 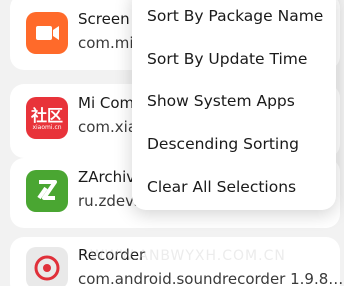 I want to click on recorder-icon, so click(x=47, y=266).